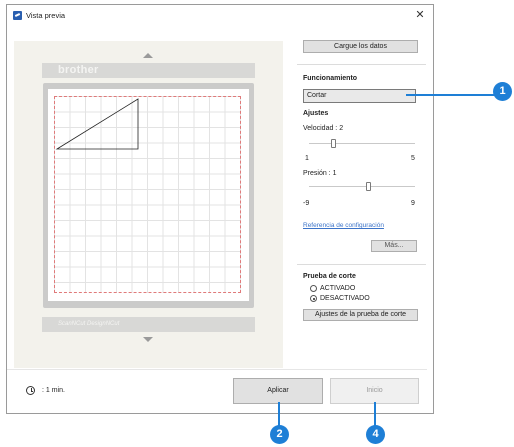 The width and height of the screenshot is (514, 447). Describe the element at coordinates (278, 391) in the screenshot. I see `apply-button: Aplicar` at that location.